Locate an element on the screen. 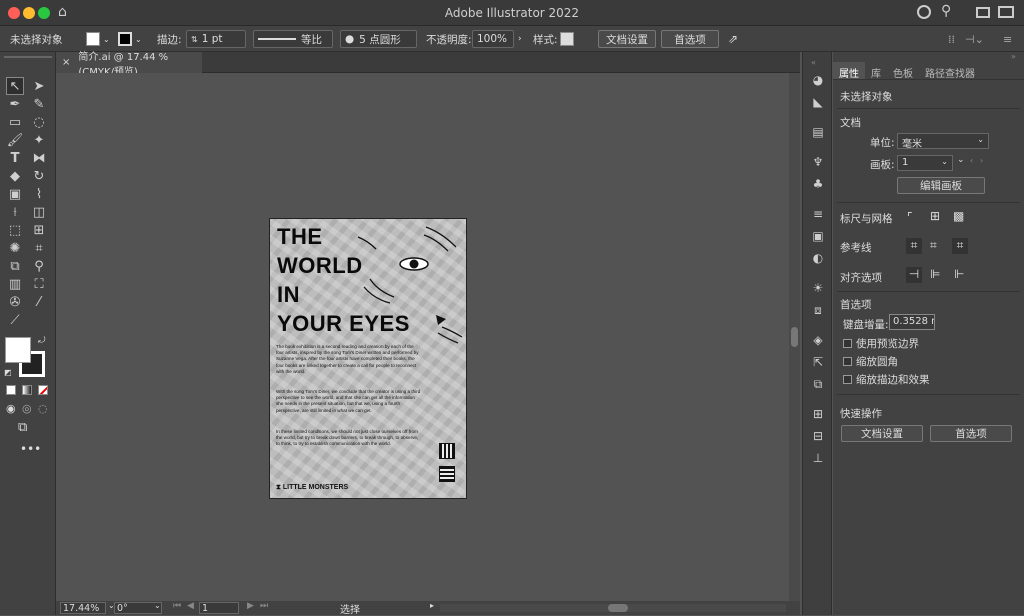  transparency-grid-icon: ▩ is located at coordinates (958, 216).